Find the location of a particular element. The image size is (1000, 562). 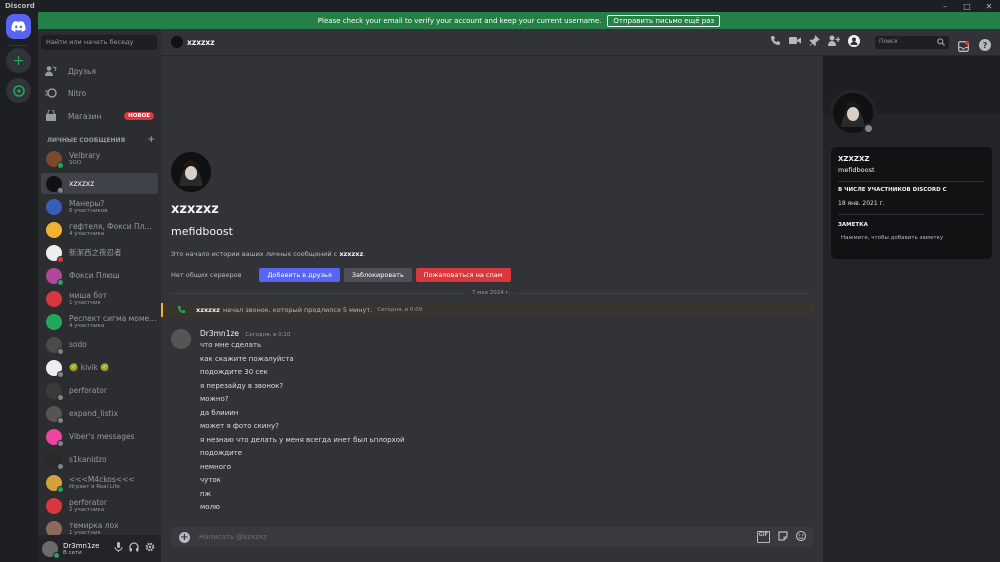

dm-item: <<<M4ckos<<< Играет в Real Life is located at coordinates (99, 482).